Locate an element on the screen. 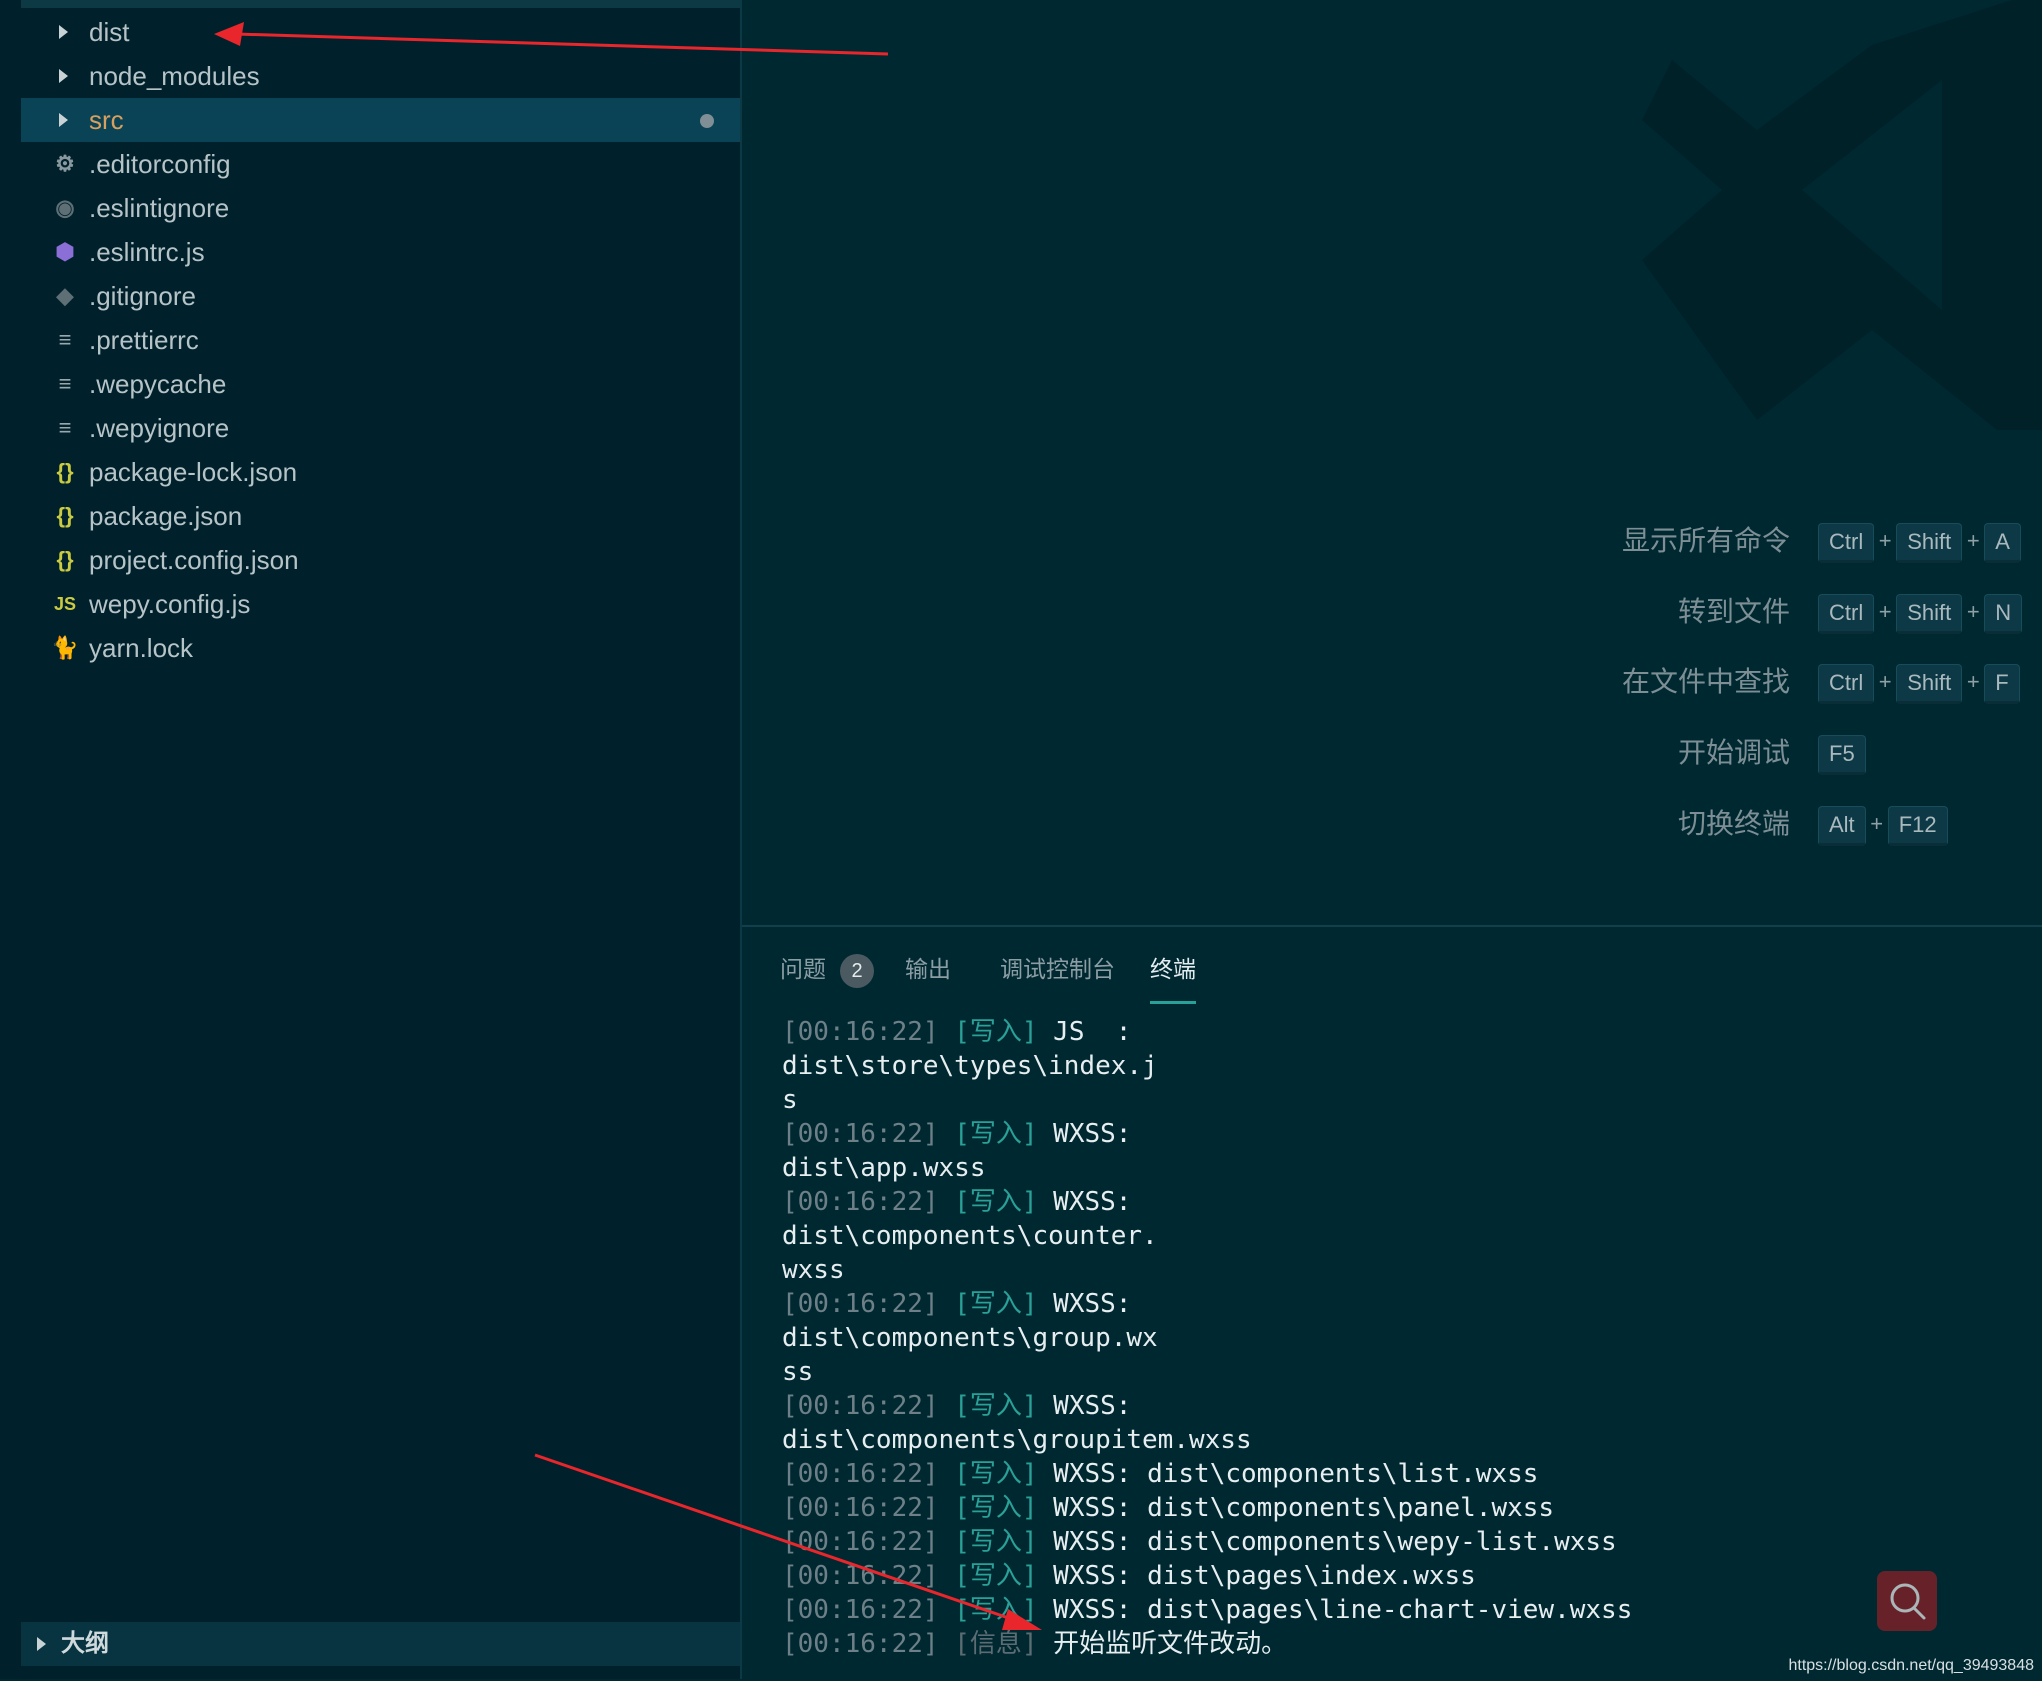 The height and width of the screenshot is (1681, 2042). file-item: ≡ .prettierrc is located at coordinates (380, 340).